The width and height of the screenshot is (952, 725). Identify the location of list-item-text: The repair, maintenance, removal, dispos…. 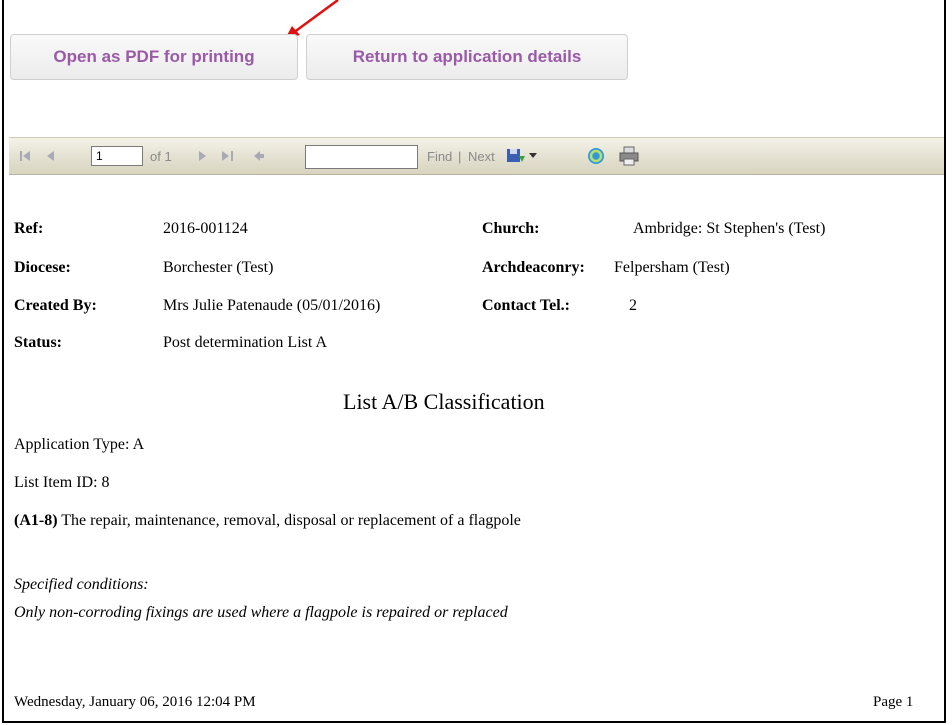
(289, 520).